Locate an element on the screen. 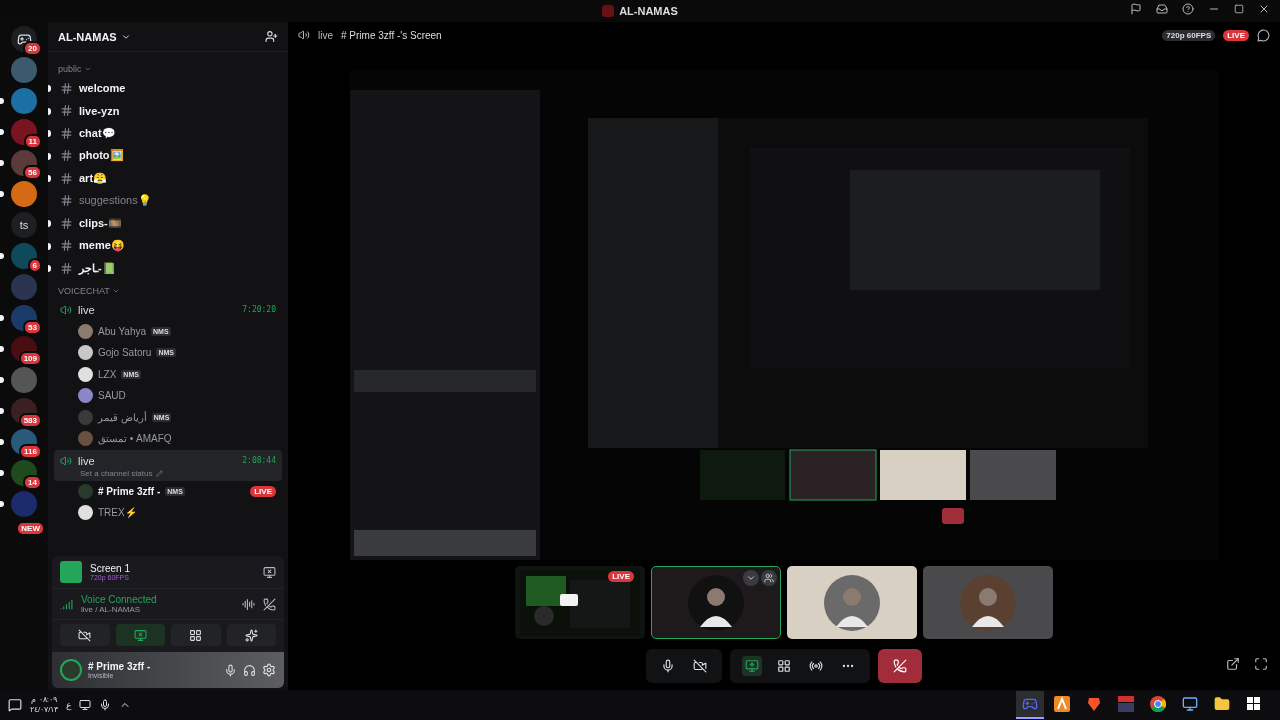  channel-item: clips-🎞 is located at coordinates (91, 223).